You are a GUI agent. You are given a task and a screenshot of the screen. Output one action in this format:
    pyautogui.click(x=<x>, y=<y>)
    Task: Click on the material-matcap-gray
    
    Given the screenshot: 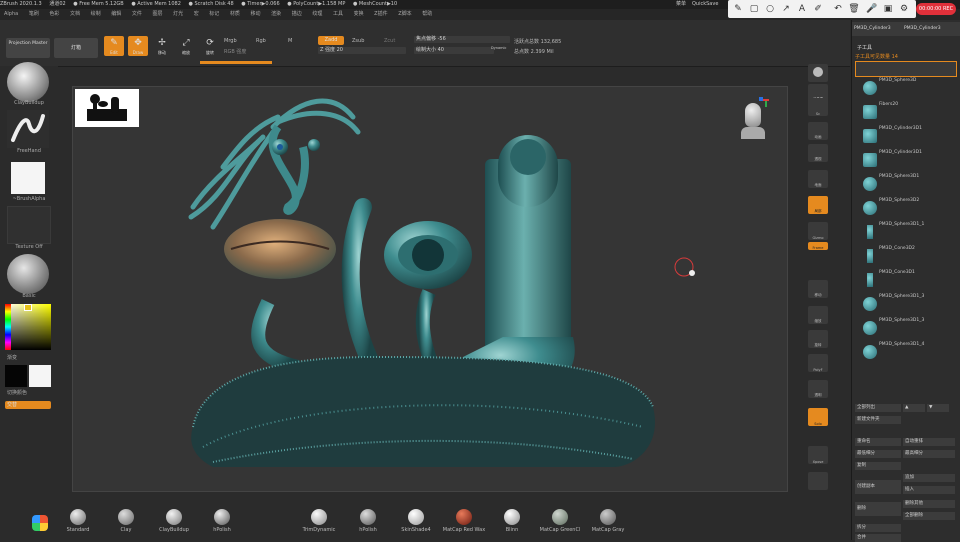 What is the action you would take?
    pyautogui.click(x=608, y=517)
    